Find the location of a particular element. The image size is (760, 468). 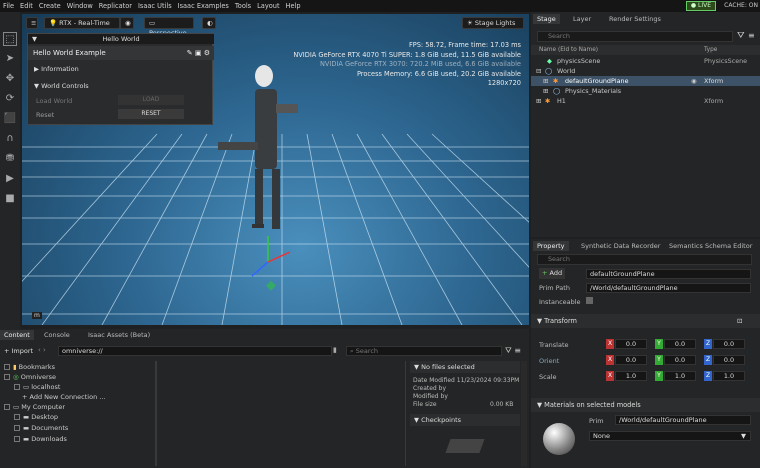

orient-x: 0.0 is located at coordinates (631, 360).